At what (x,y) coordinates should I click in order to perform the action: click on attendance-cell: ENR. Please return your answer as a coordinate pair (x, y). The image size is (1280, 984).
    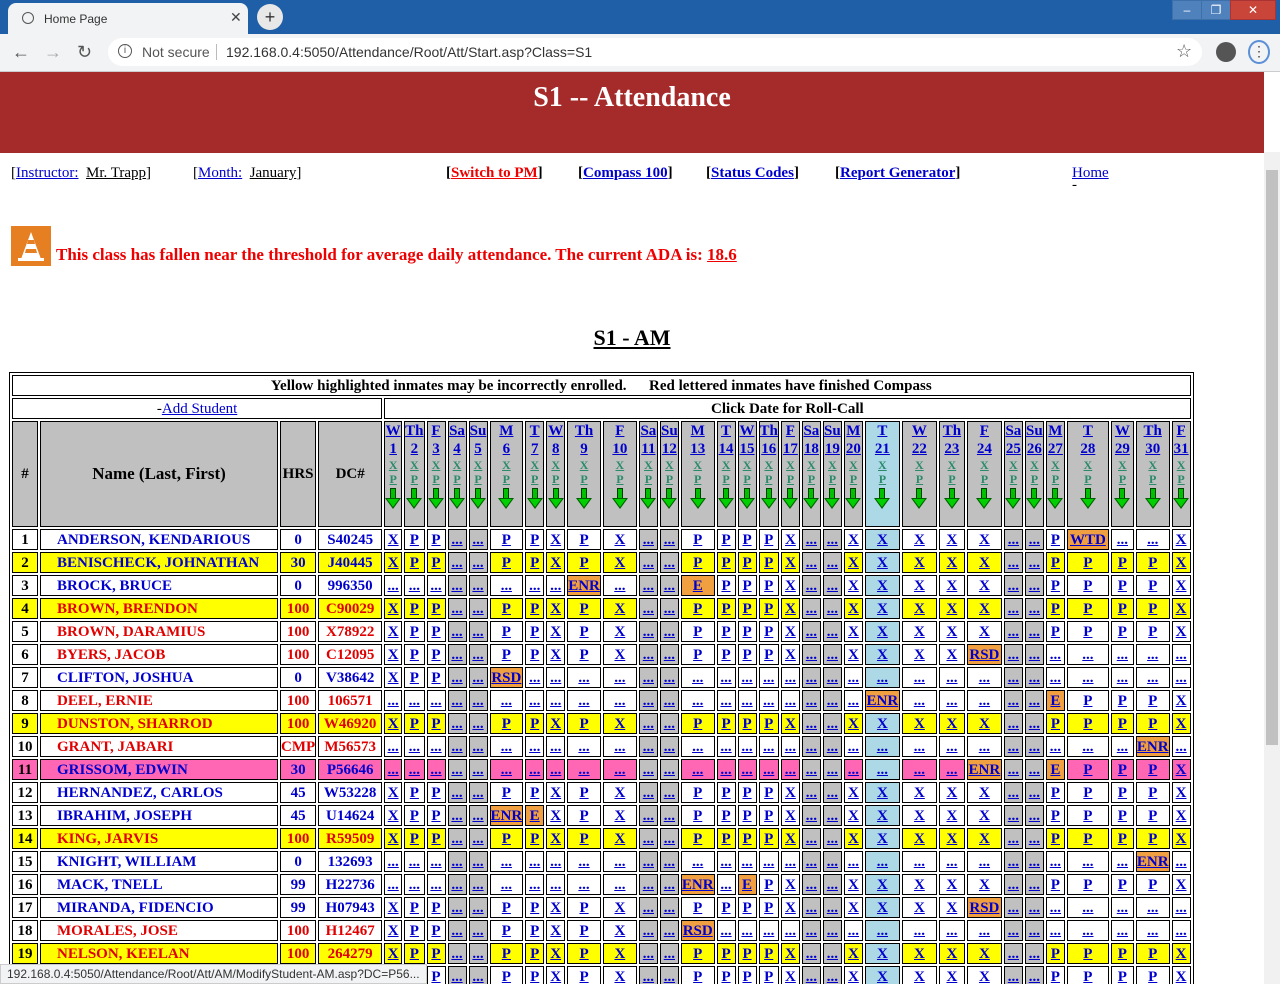
    Looking at the image, I should click on (1152, 746).